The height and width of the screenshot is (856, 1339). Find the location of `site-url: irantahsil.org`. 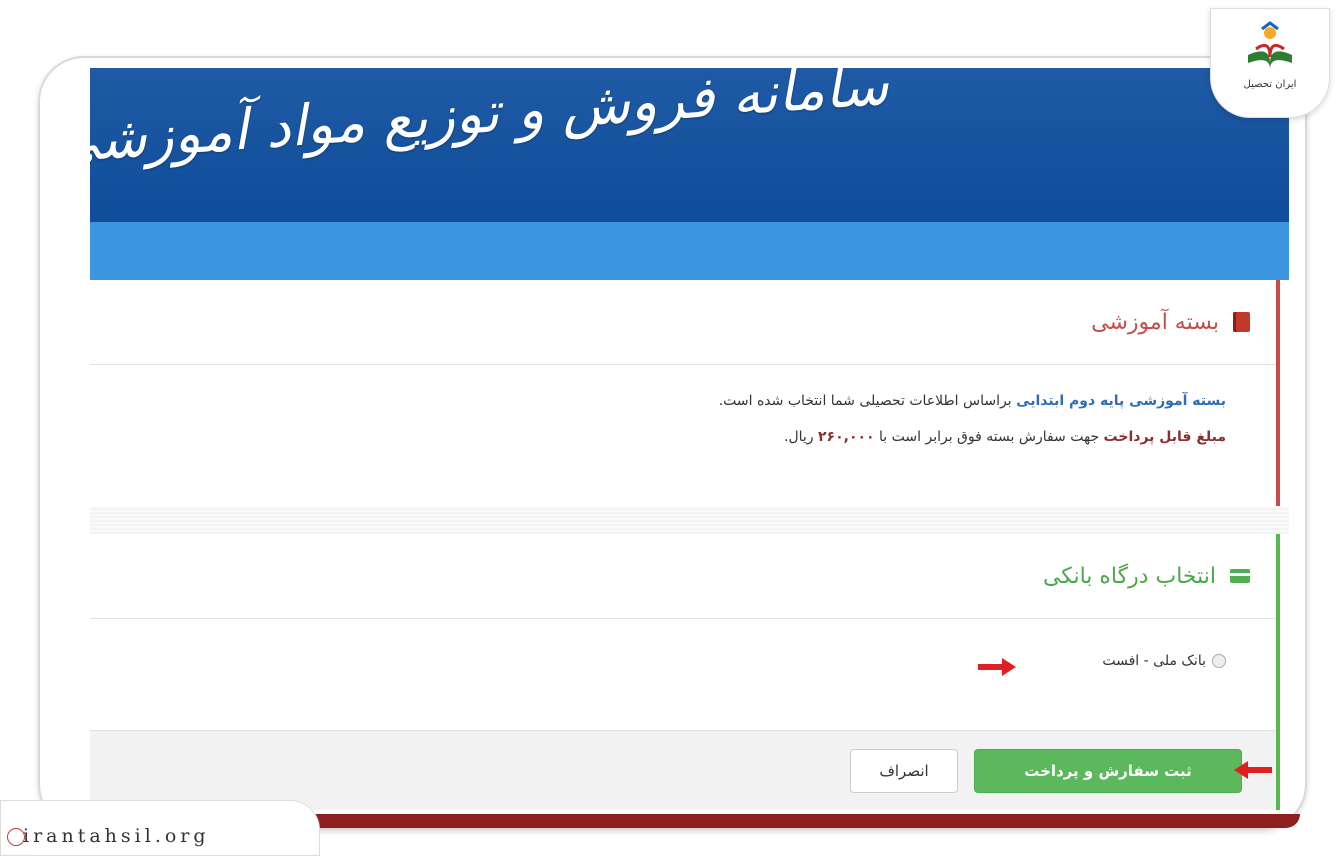

site-url: irantahsil.org is located at coordinates (116, 836).